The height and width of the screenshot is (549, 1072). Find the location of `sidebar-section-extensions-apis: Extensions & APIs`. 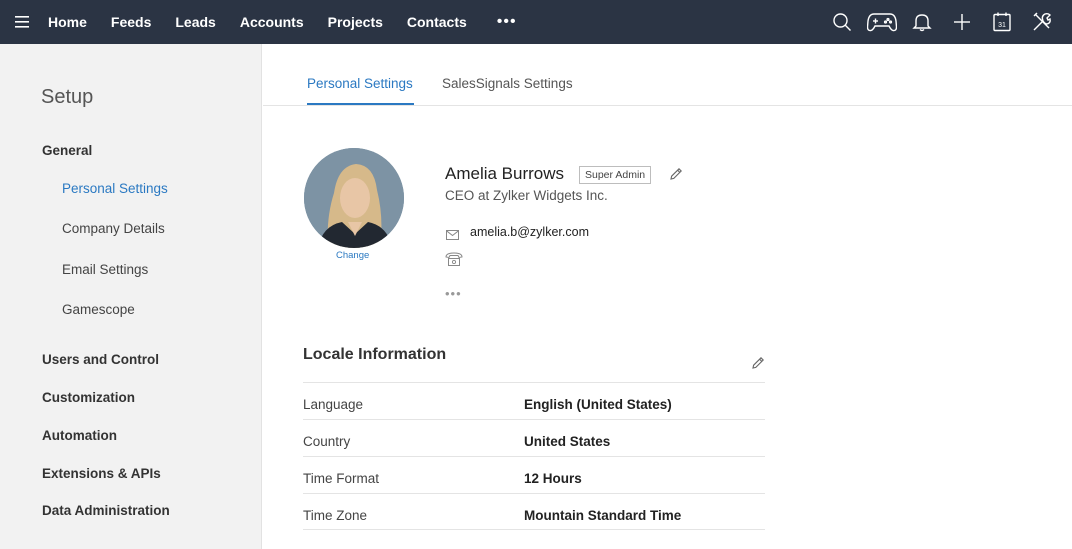

sidebar-section-extensions-apis: Extensions & APIs is located at coordinates (101, 473).